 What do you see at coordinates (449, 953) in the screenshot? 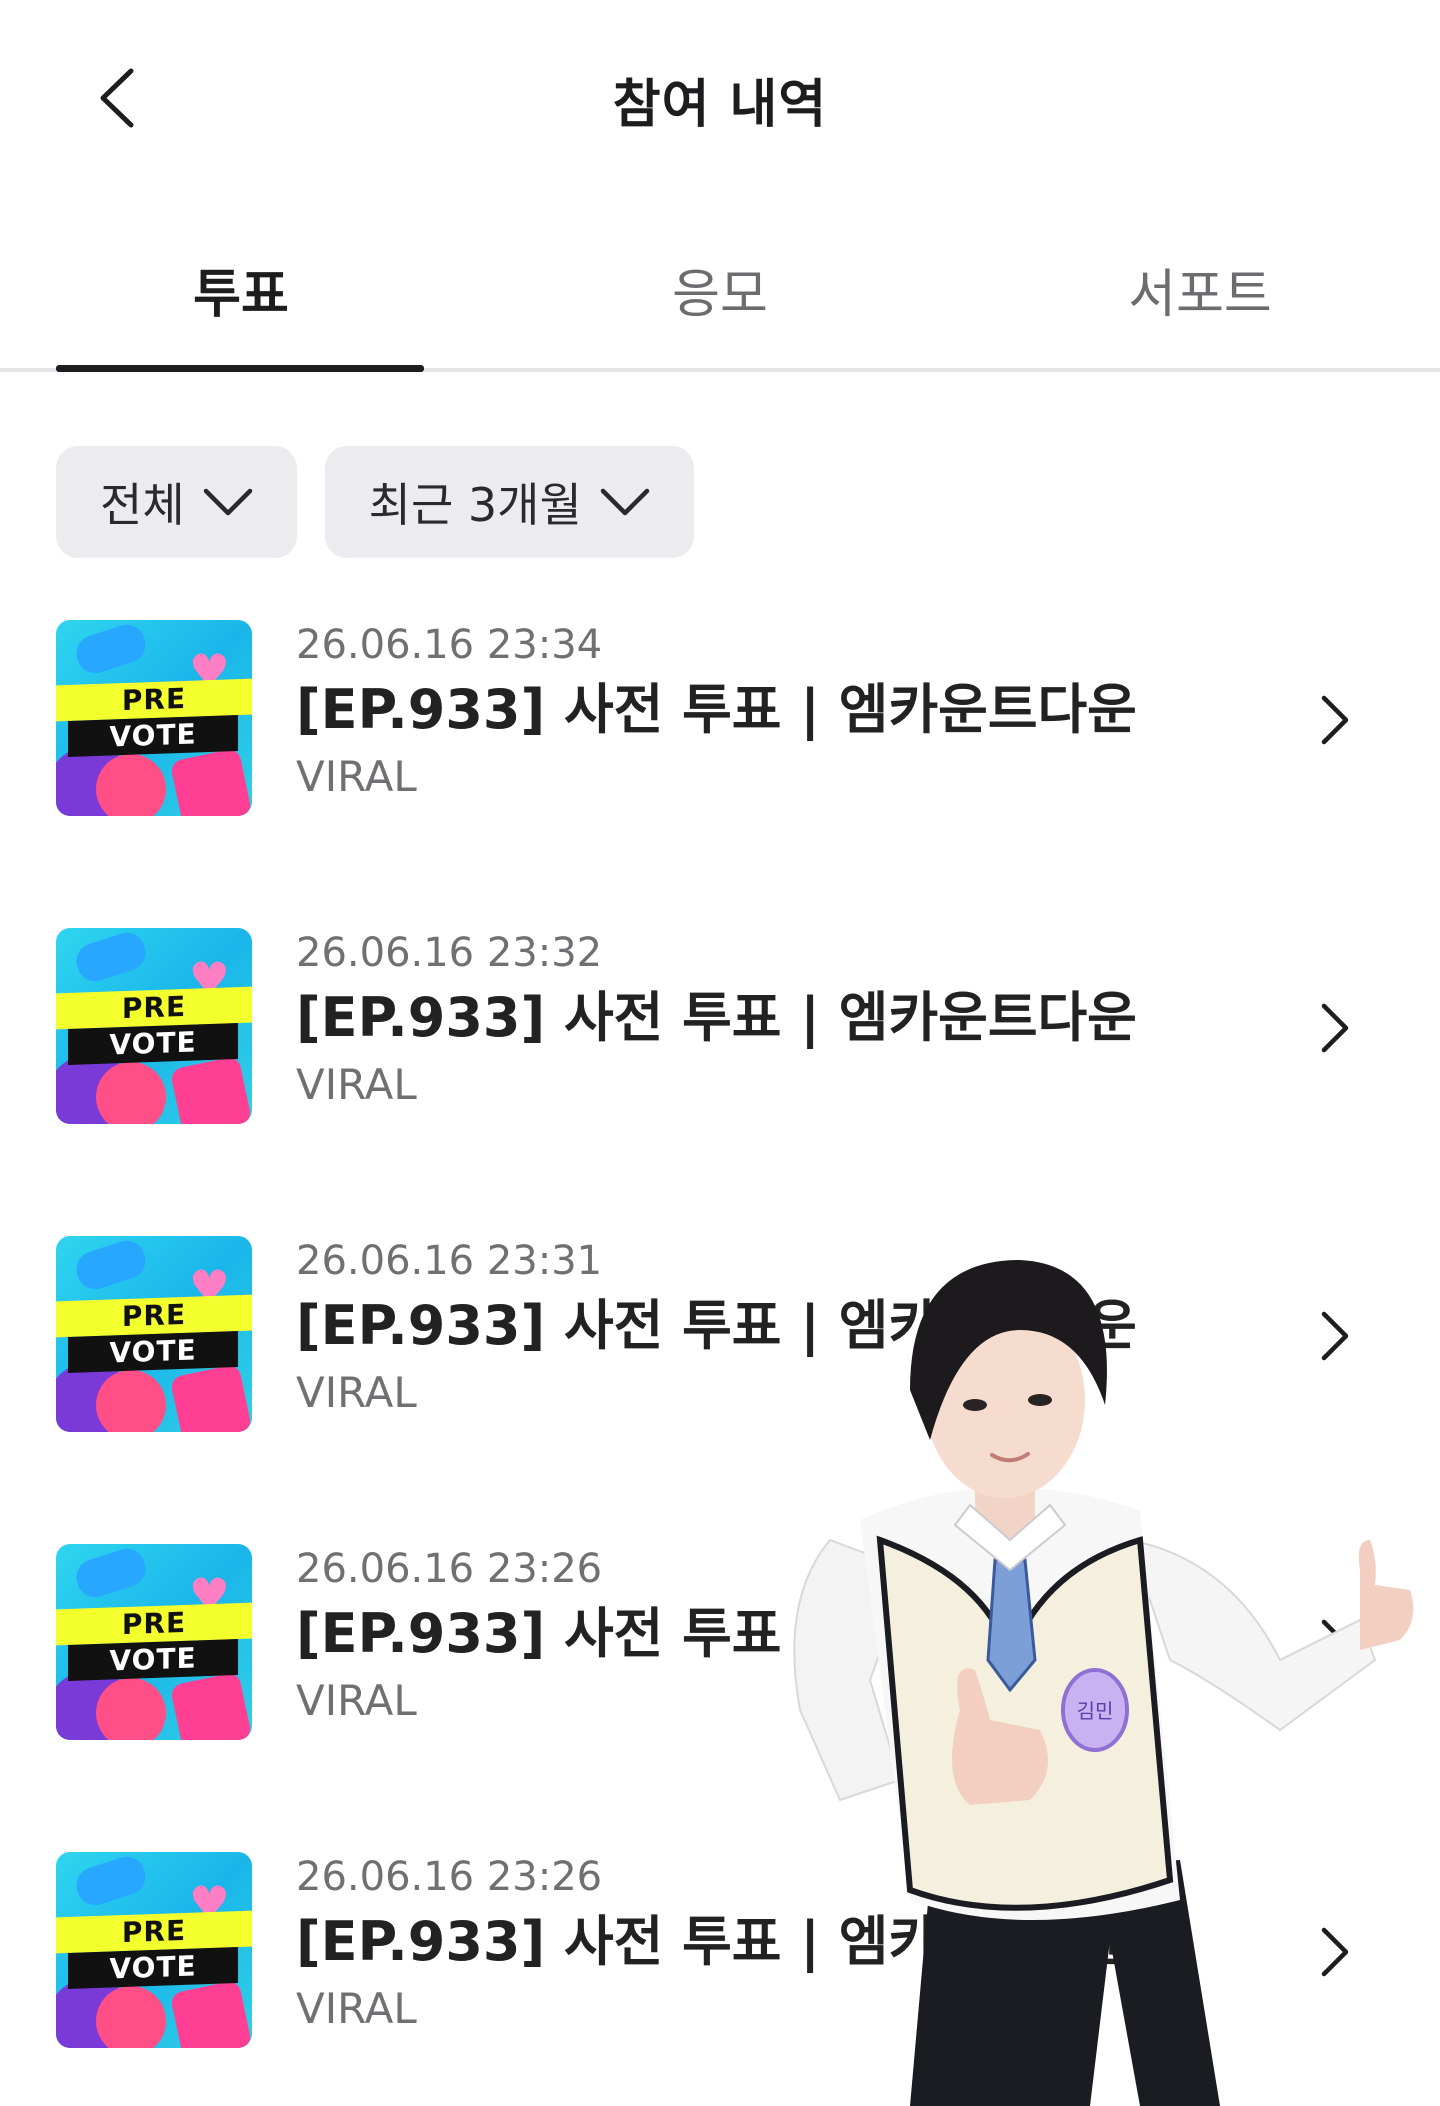
I see `item-date: 26.06.16 23:32` at bounding box center [449, 953].